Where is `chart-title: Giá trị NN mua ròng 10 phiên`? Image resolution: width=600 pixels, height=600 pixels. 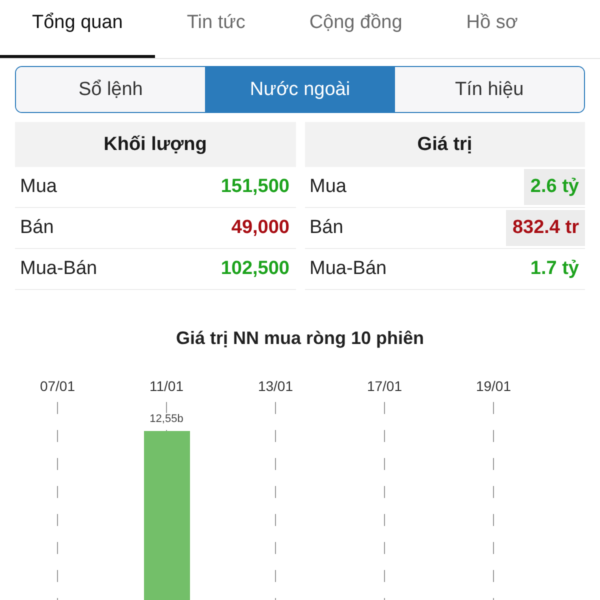
chart-title: Giá trị NN mua ròng 10 phiên is located at coordinates (300, 338).